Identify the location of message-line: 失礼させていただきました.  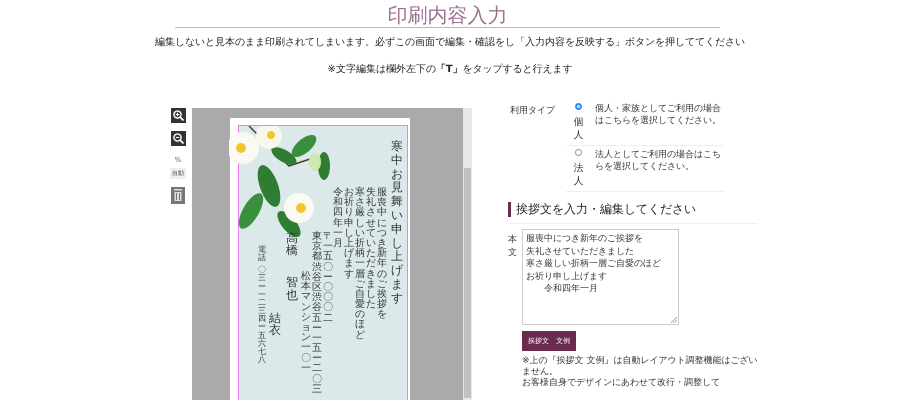
(371, 250).